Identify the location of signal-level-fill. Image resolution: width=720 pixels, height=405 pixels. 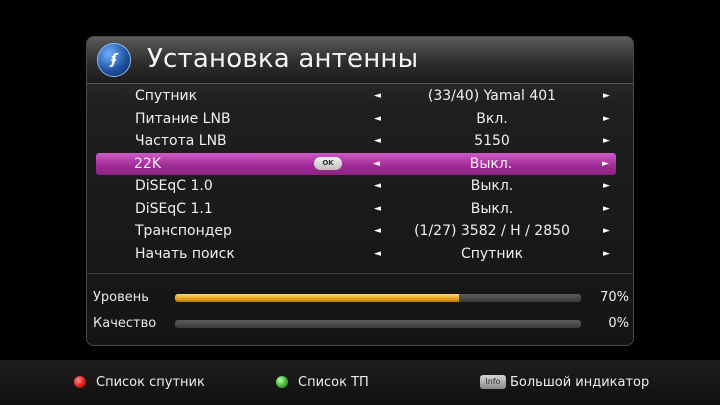
(317, 298).